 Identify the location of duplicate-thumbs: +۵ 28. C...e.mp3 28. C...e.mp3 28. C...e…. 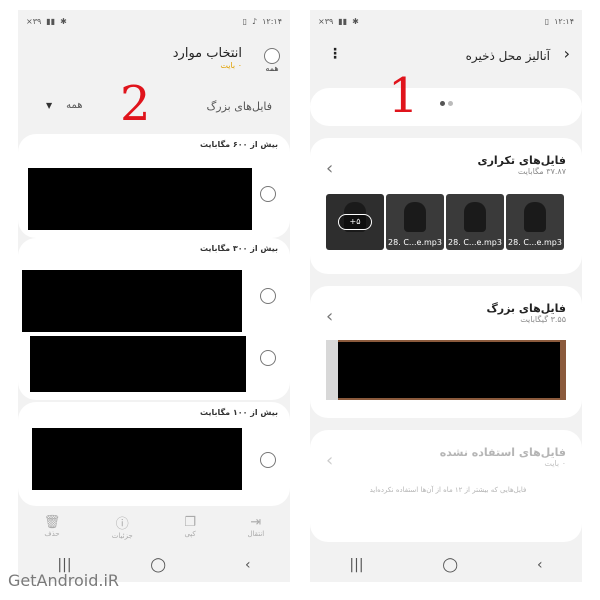
(446, 222).